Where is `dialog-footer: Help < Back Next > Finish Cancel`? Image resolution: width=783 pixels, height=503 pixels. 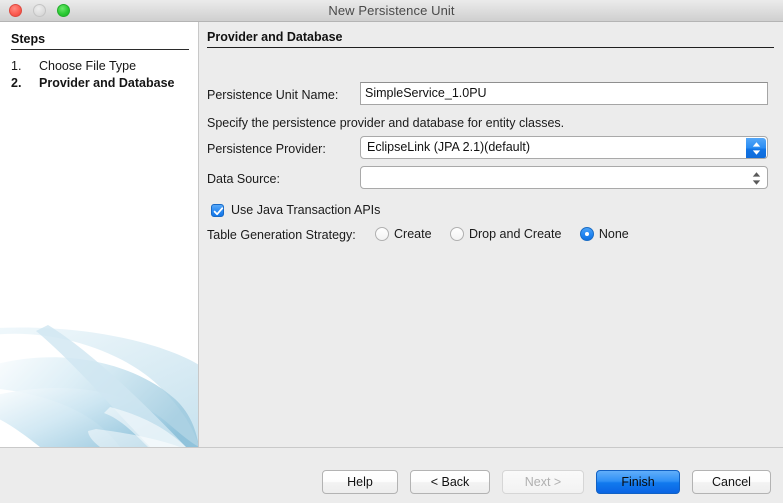 dialog-footer: Help < Back Next > Finish Cancel is located at coordinates (391, 475).